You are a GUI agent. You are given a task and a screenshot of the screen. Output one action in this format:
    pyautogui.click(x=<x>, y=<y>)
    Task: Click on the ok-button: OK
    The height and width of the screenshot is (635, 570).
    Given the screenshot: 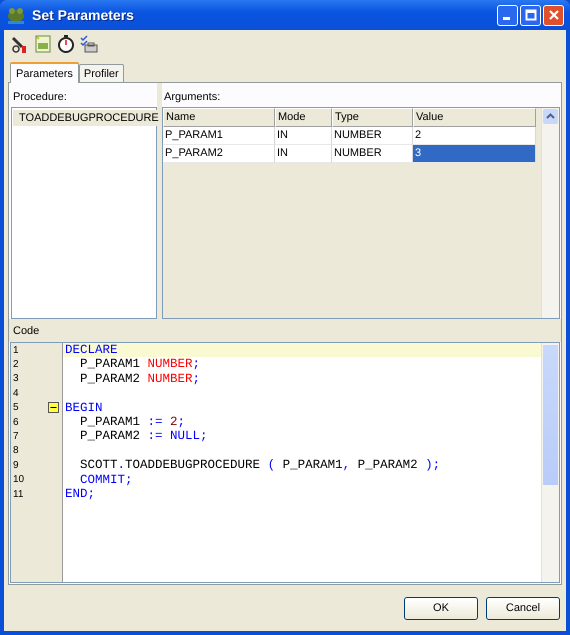 What is the action you would take?
    pyautogui.click(x=441, y=608)
    